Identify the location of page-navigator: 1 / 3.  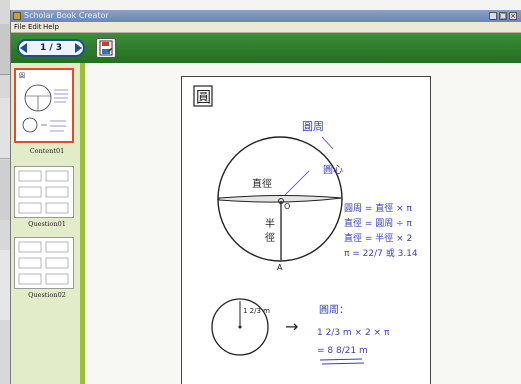
(51, 48).